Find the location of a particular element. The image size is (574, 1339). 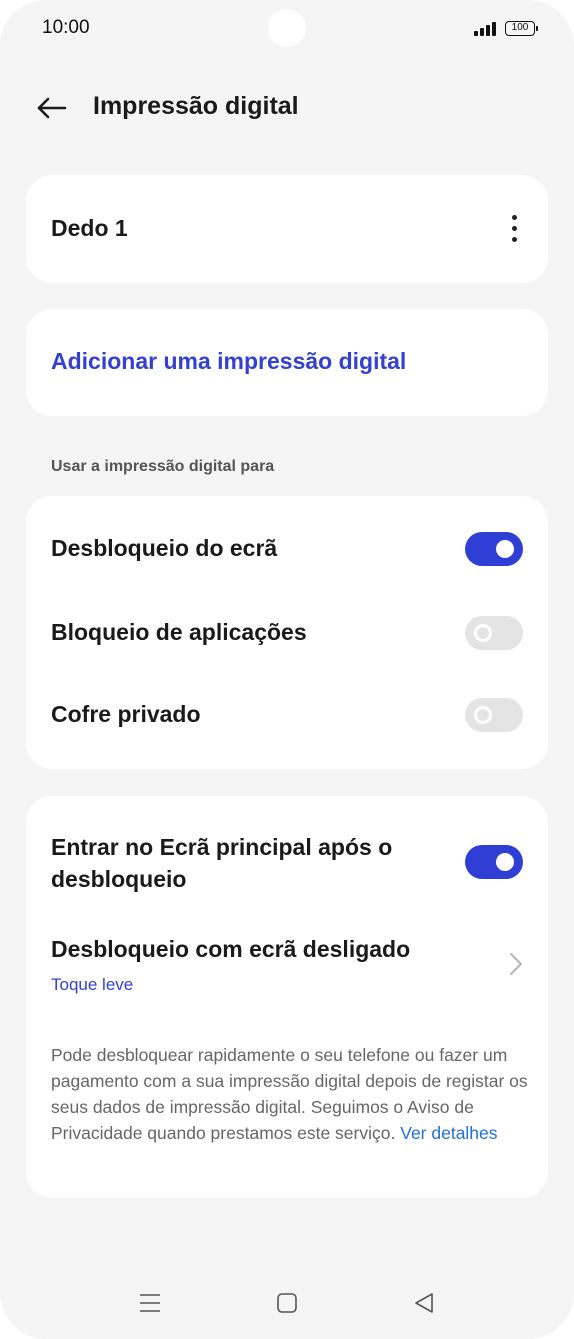

front-camera-cutout is located at coordinates (287, 28).